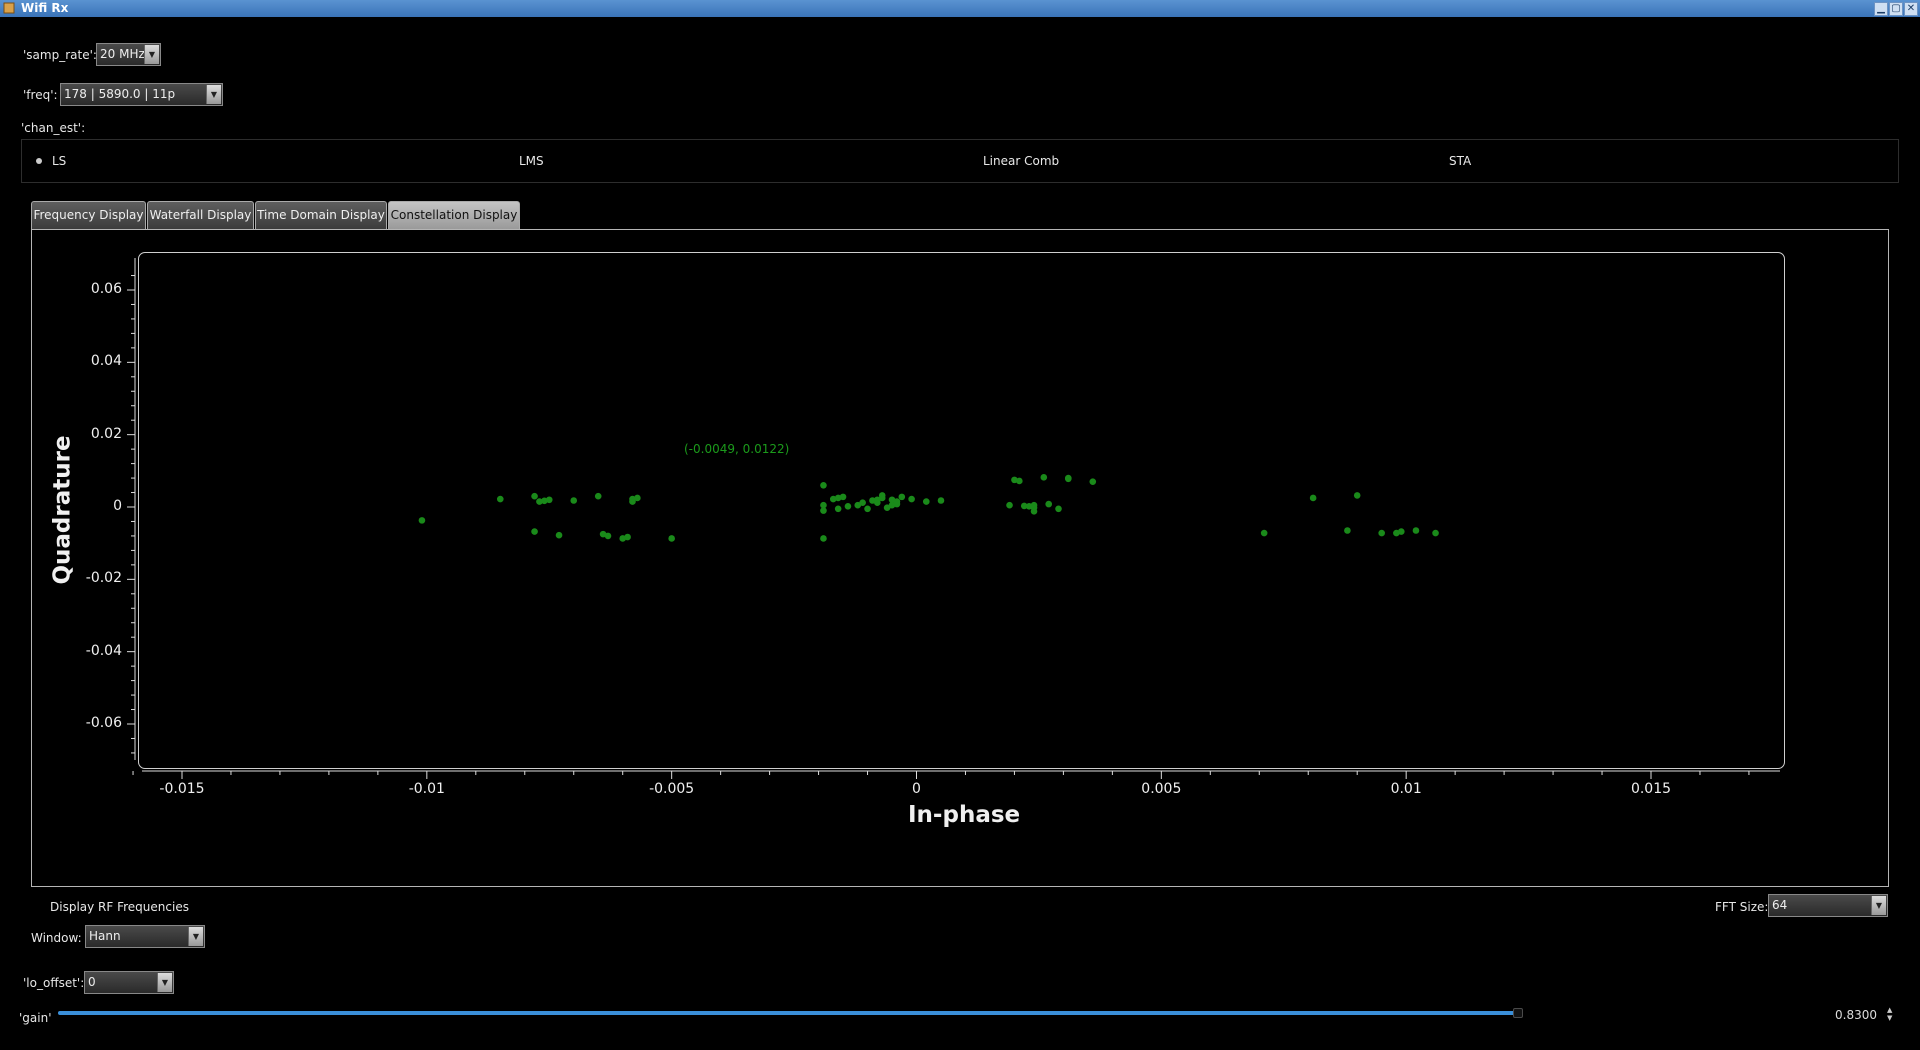 The image size is (1920, 1050). What do you see at coordinates (105, 936) in the screenshot?
I see `window-value: Hann` at bounding box center [105, 936].